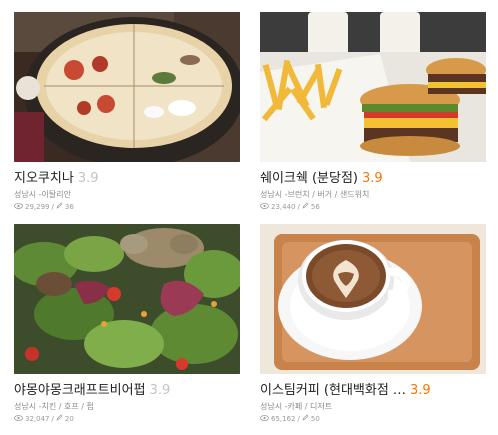  Describe the element at coordinates (283, 418) in the screenshot. I see `views-count: 65,162` at that location.